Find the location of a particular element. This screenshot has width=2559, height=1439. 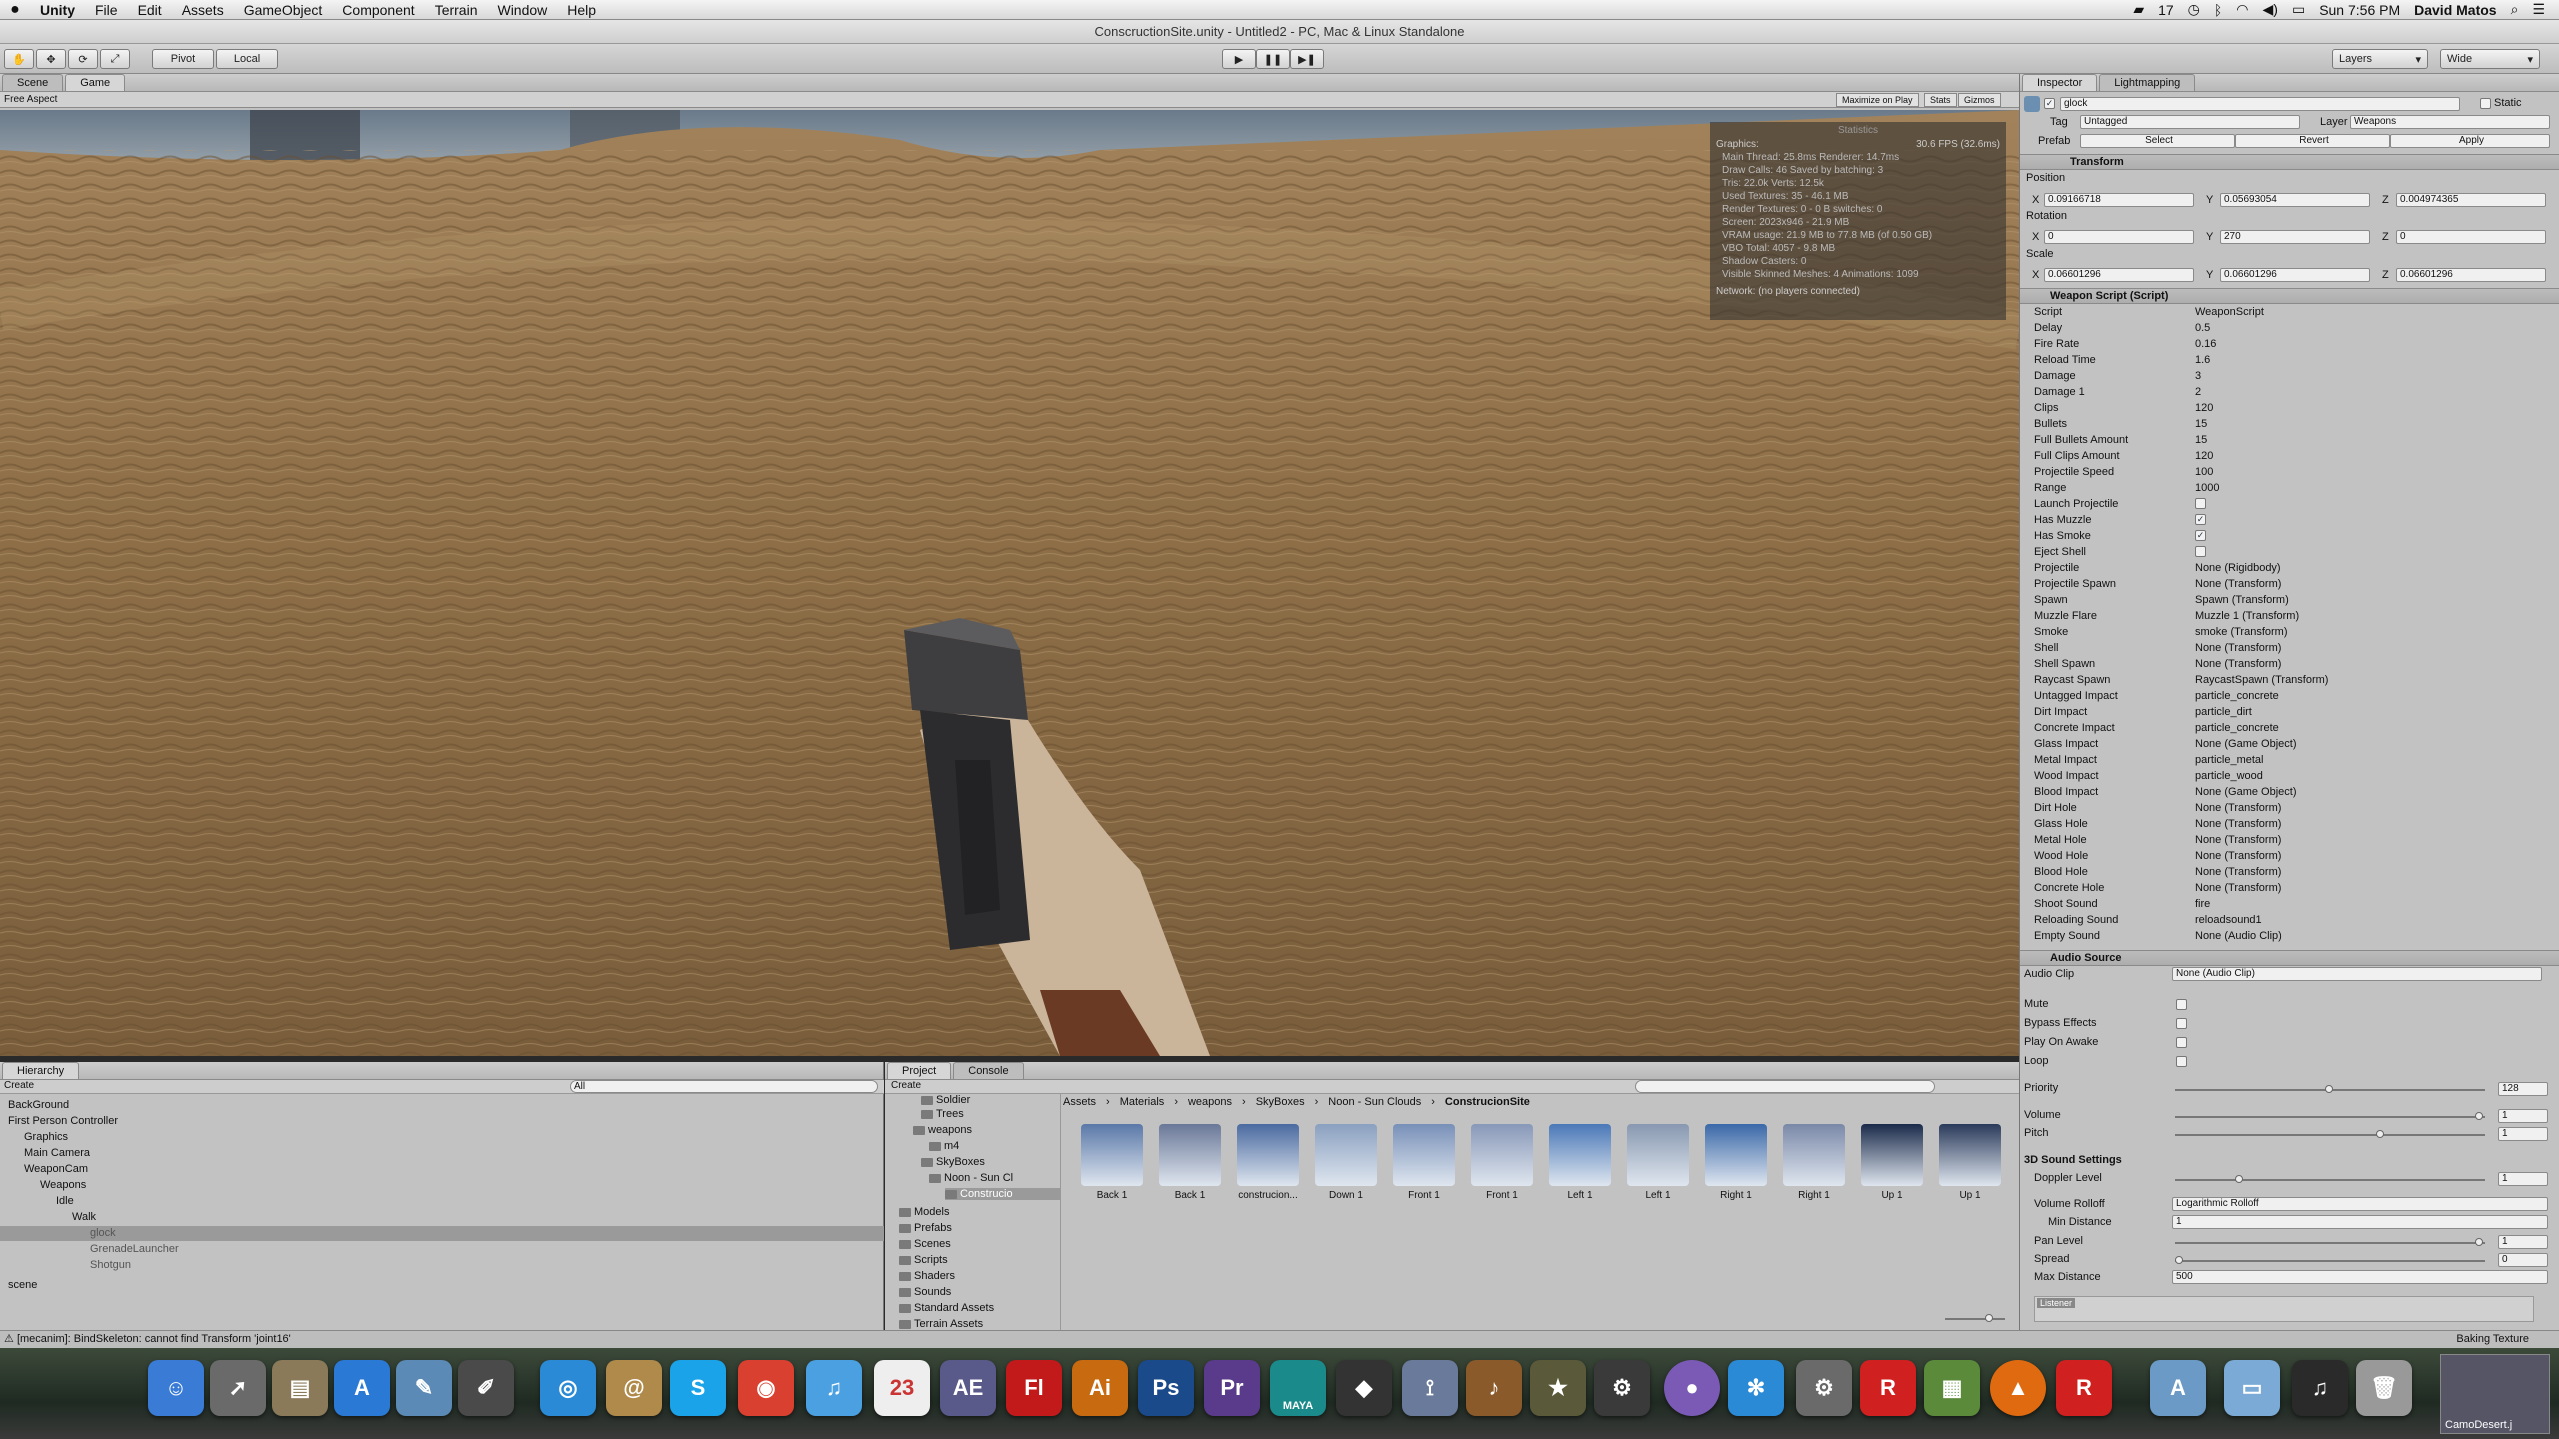

skype-icon: S is located at coordinates (698, 1388).